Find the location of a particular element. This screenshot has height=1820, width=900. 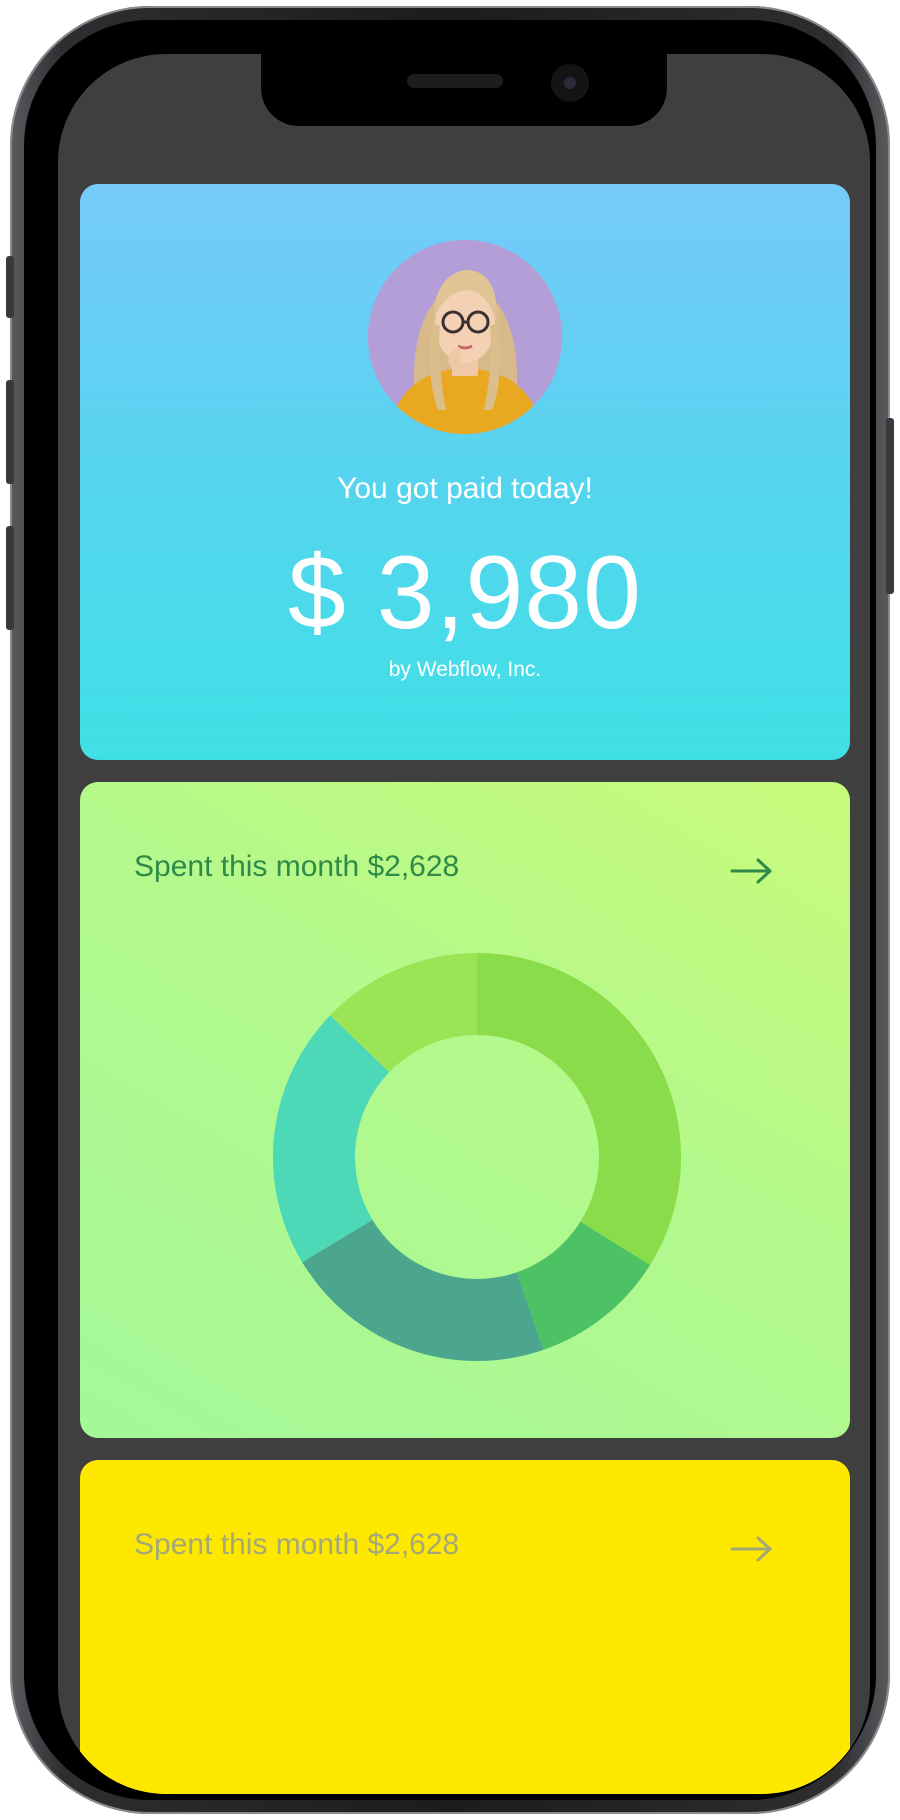

silent-switch is located at coordinates (10, 287).